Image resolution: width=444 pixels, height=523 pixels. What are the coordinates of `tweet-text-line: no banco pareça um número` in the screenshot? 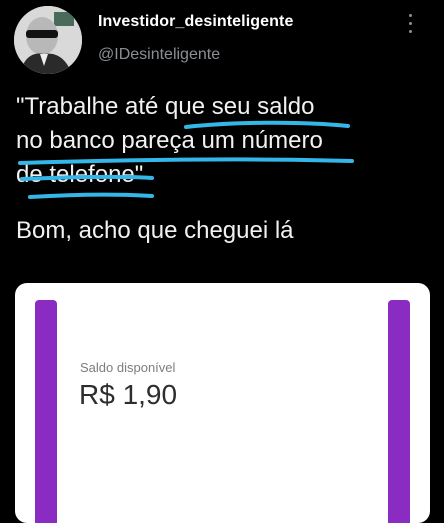 It's located at (169, 140).